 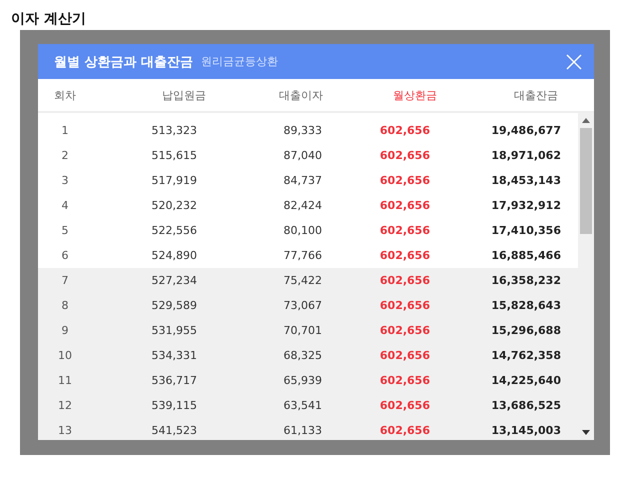 What do you see at coordinates (183, 95) in the screenshot?
I see `column-header: 납입원금` at bounding box center [183, 95].